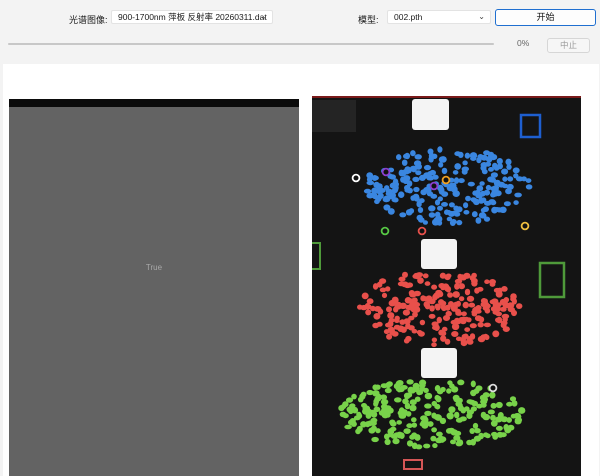  I want to click on stop-button: 中止, so click(568, 45).